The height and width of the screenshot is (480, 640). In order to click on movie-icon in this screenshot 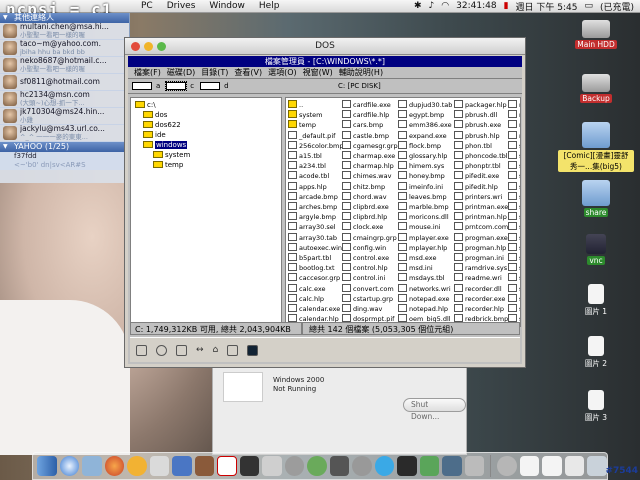, I will do `click(249, 466)`.